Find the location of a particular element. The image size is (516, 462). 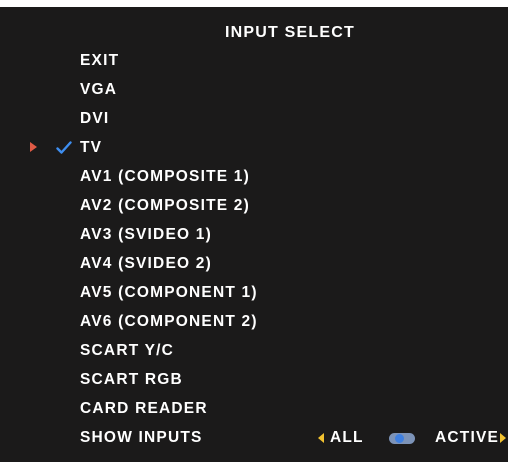

menu-item-label: AV4 (SVIDEO 2) is located at coordinates (146, 263).